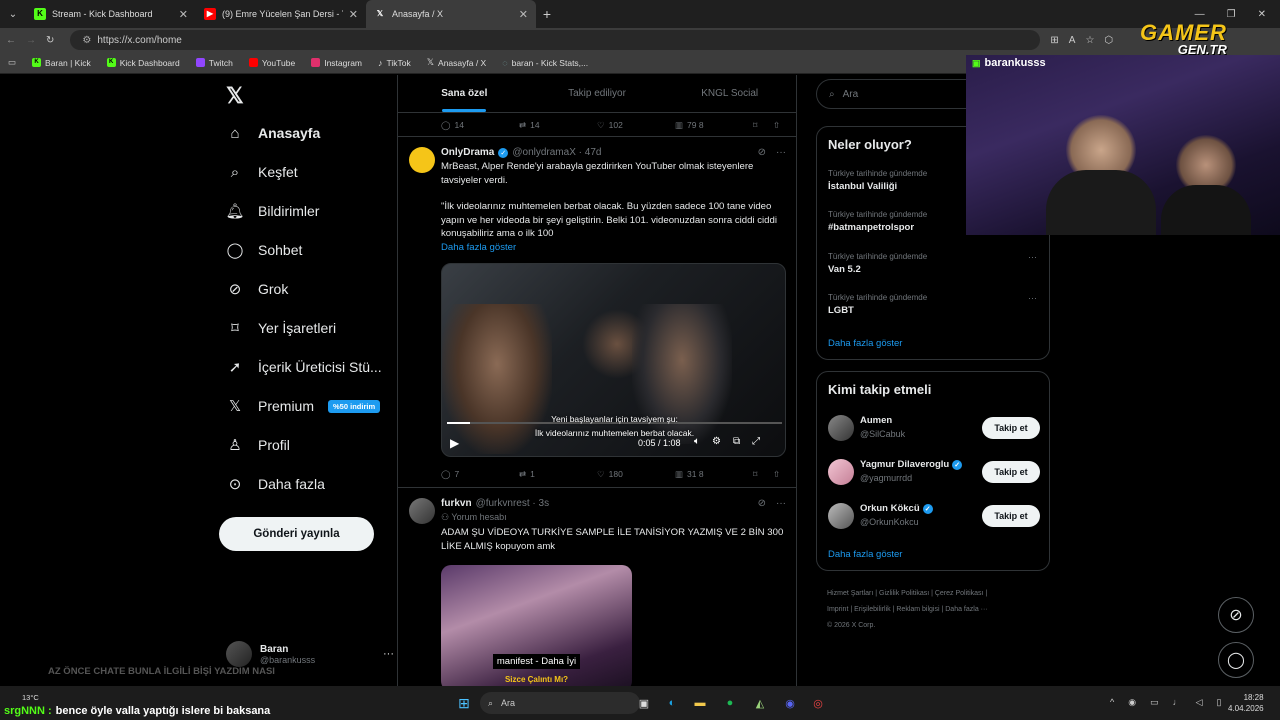  Describe the element at coordinates (730, 703) in the screenshot. I see `spotify-icon: ●` at that location.